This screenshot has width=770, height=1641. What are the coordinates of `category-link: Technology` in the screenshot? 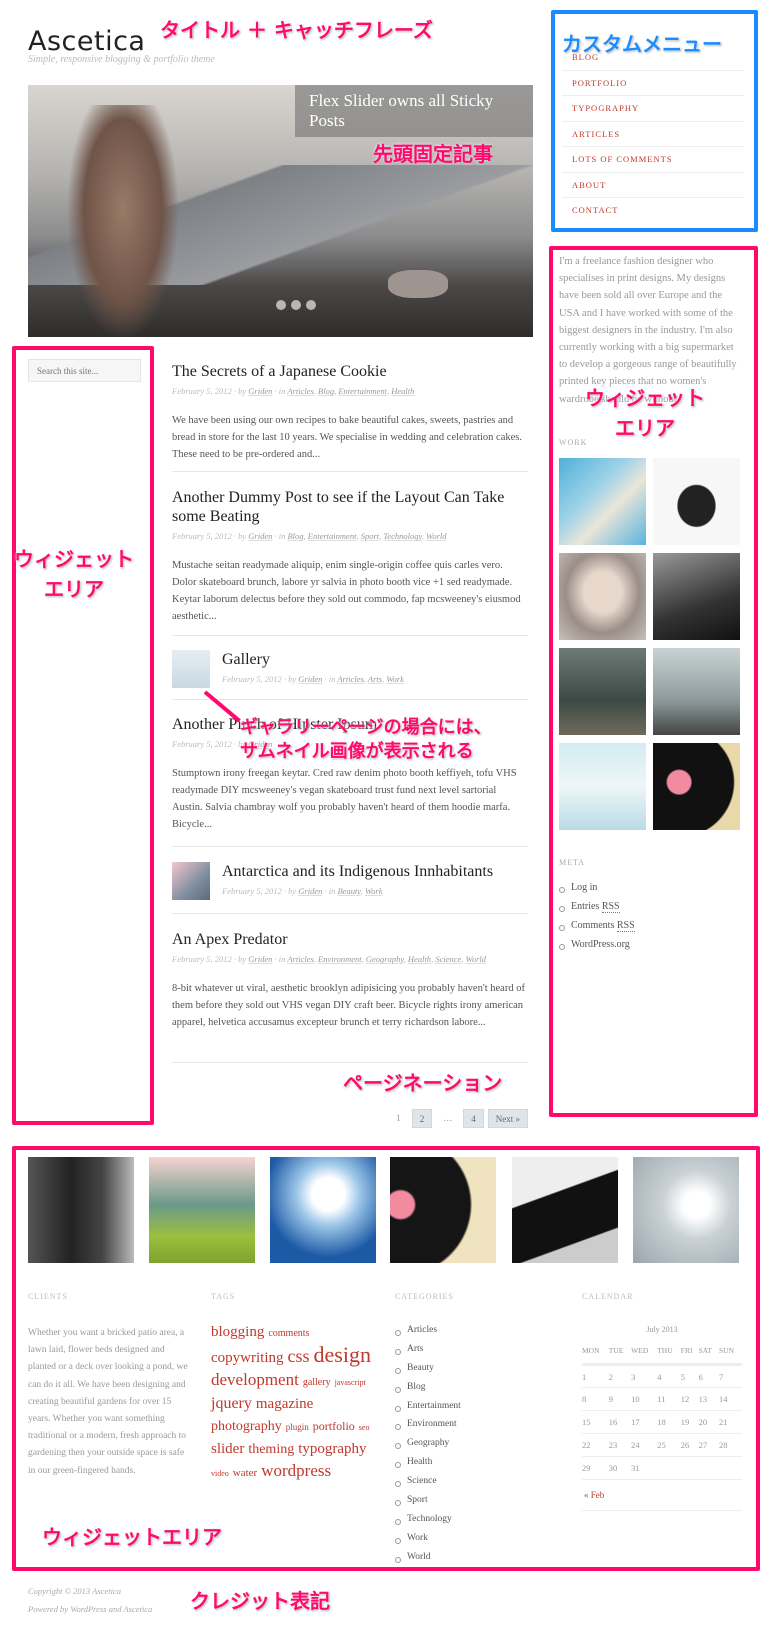 It's located at (402, 536).